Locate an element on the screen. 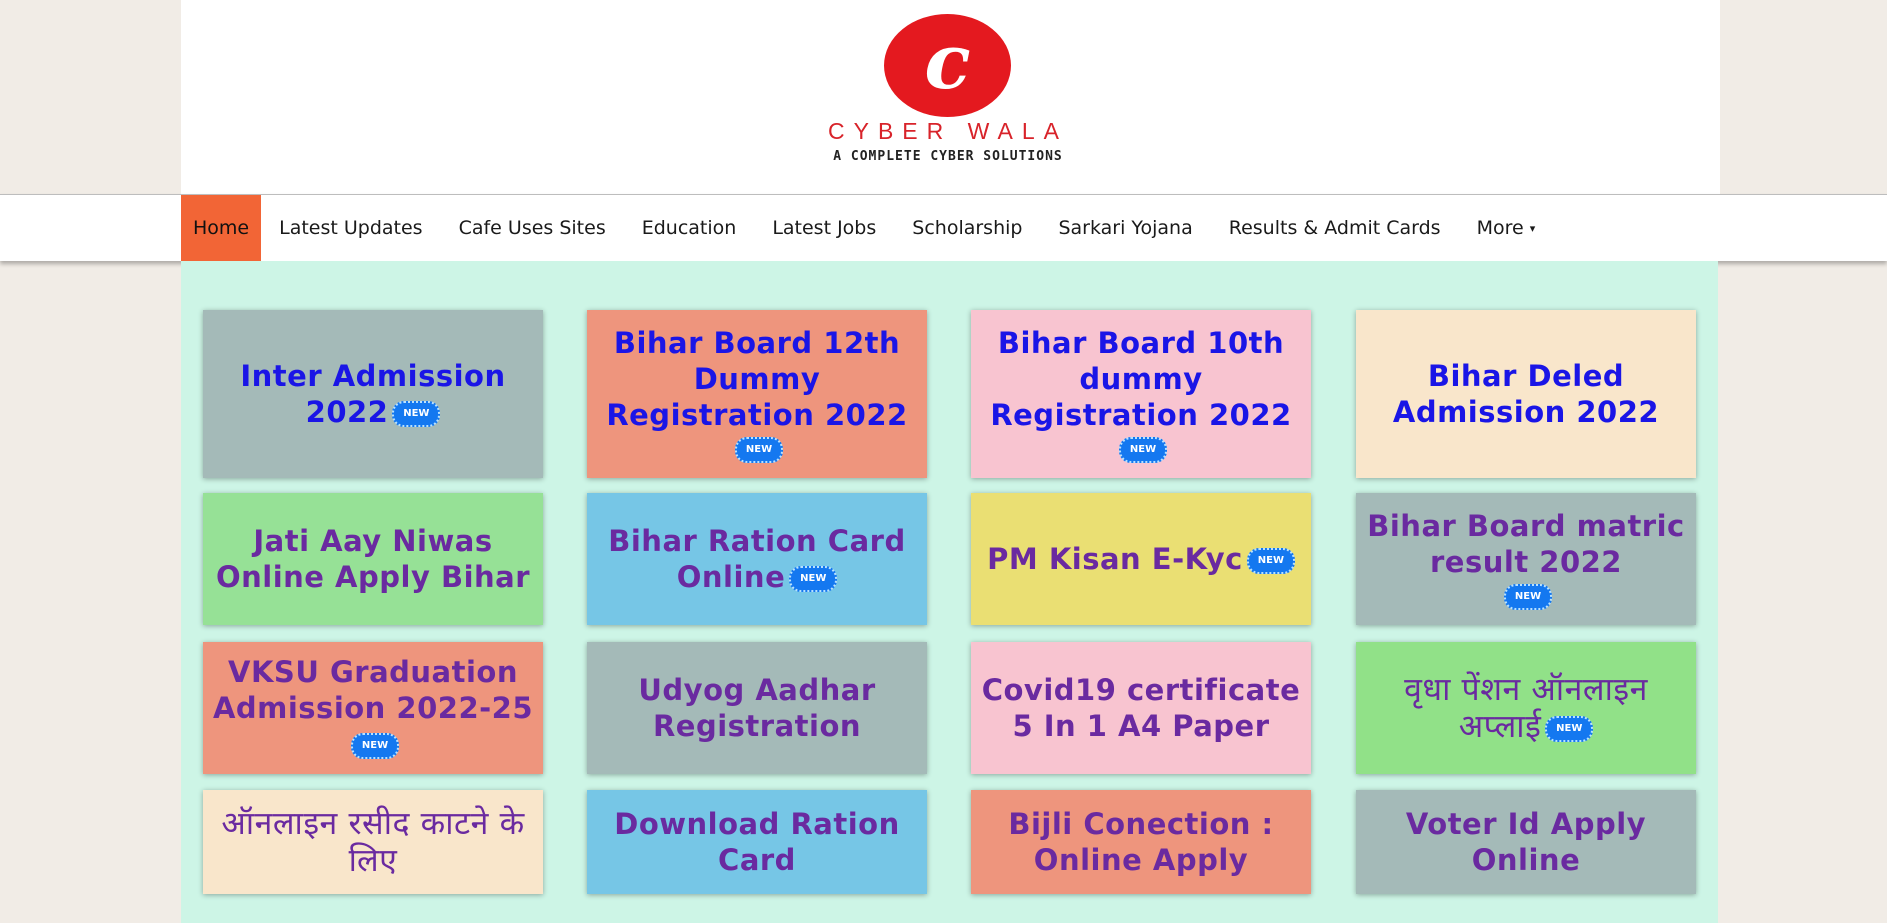  card-title: VKSU Graduation Admission 2022-25 is located at coordinates (373, 690).